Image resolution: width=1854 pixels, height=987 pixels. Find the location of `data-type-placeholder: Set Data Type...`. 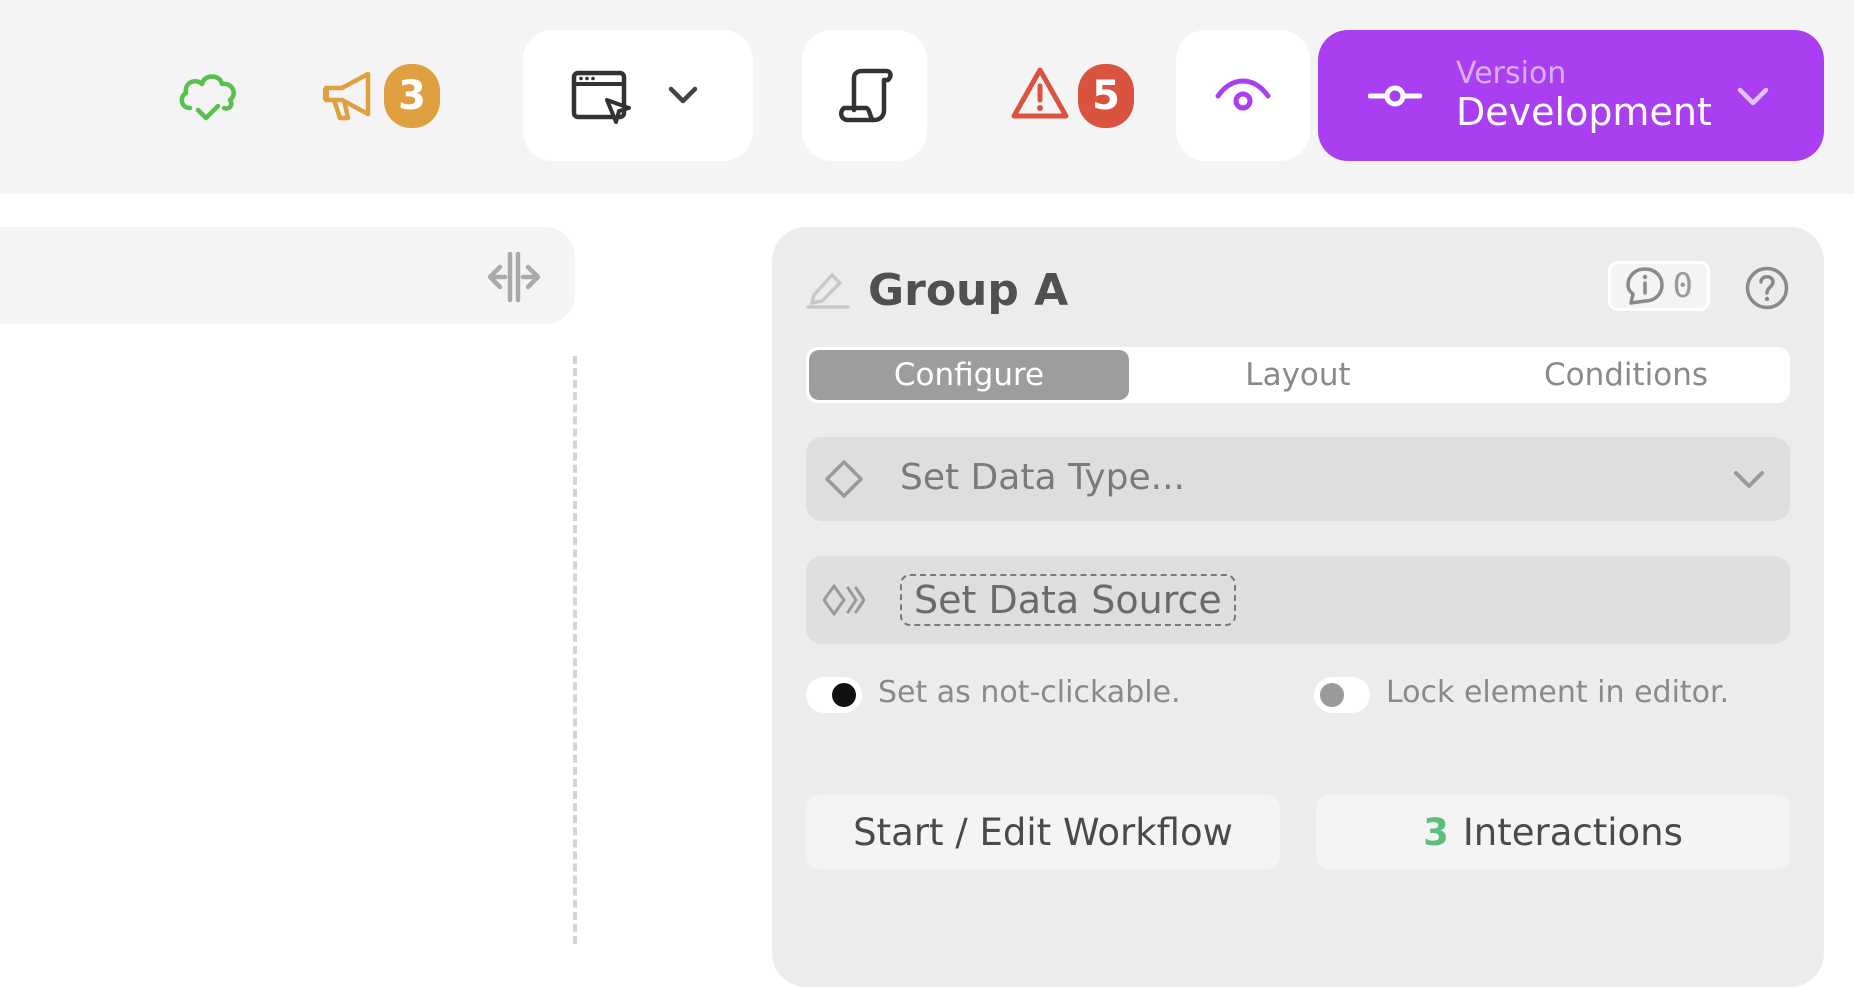

data-type-placeholder: Set Data Type... is located at coordinates (1042, 477).